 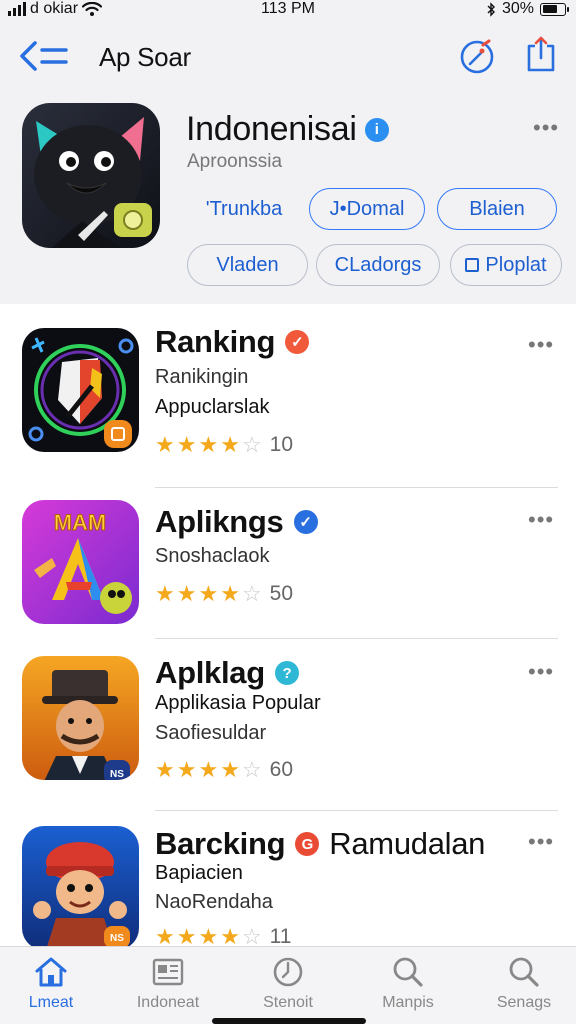 I want to click on page-title: Ap Soar, so click(x=145, y=57).